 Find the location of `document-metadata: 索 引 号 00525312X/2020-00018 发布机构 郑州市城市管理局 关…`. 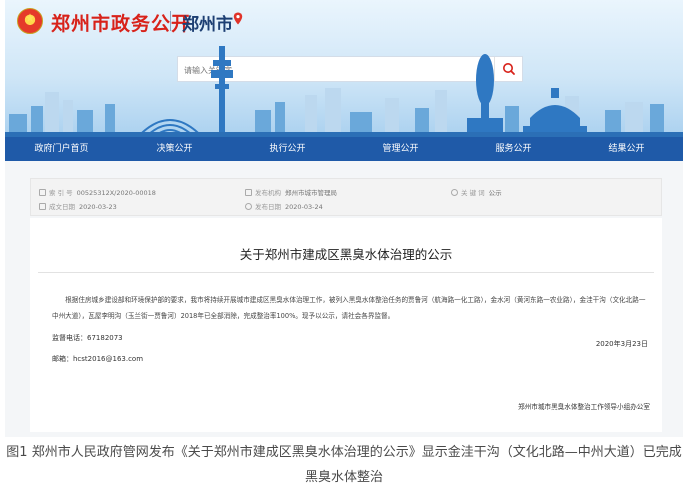

document-metadata: 索 引 号 00525312X/2020-00018 发布机构 郑州市城市管理局 关… is located at coordinates (346, 197).